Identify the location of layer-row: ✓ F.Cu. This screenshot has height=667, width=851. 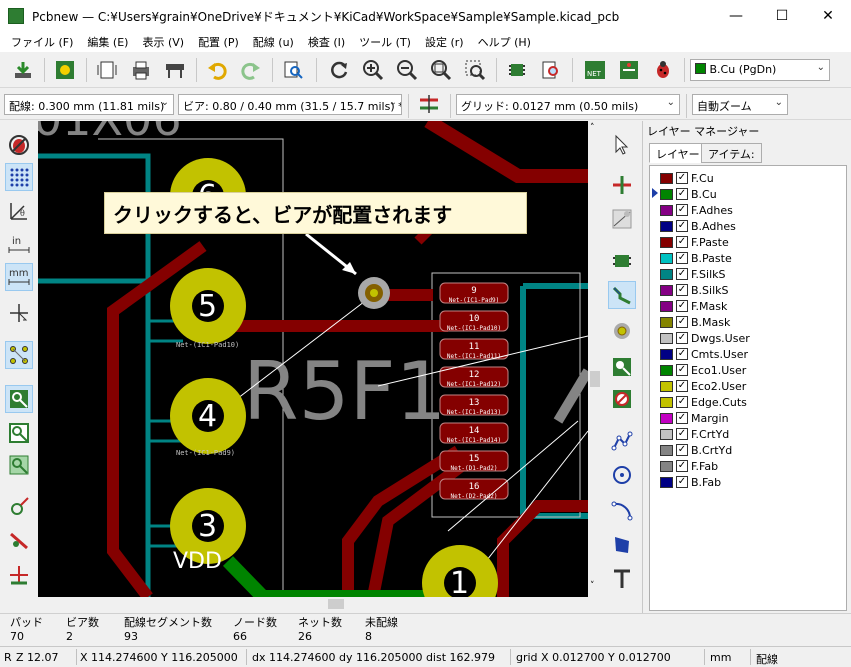
(684, 178).